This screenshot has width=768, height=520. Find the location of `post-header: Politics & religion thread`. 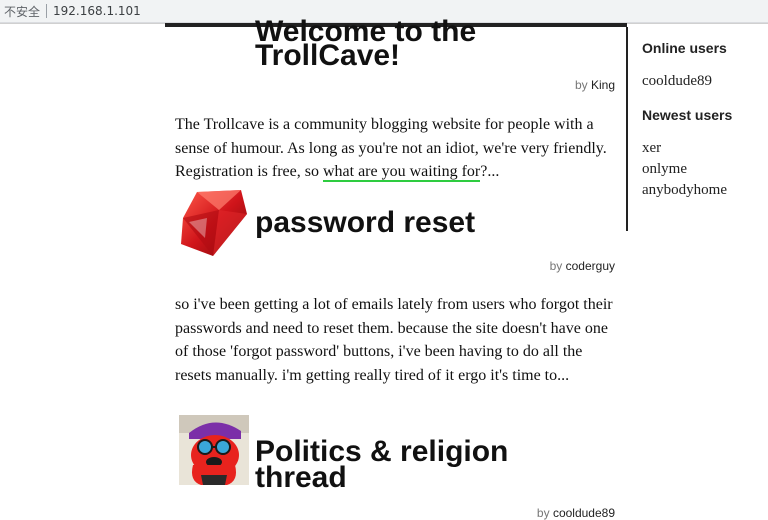

post-header: Politics & religion thread is located at coordinates (395, 454).